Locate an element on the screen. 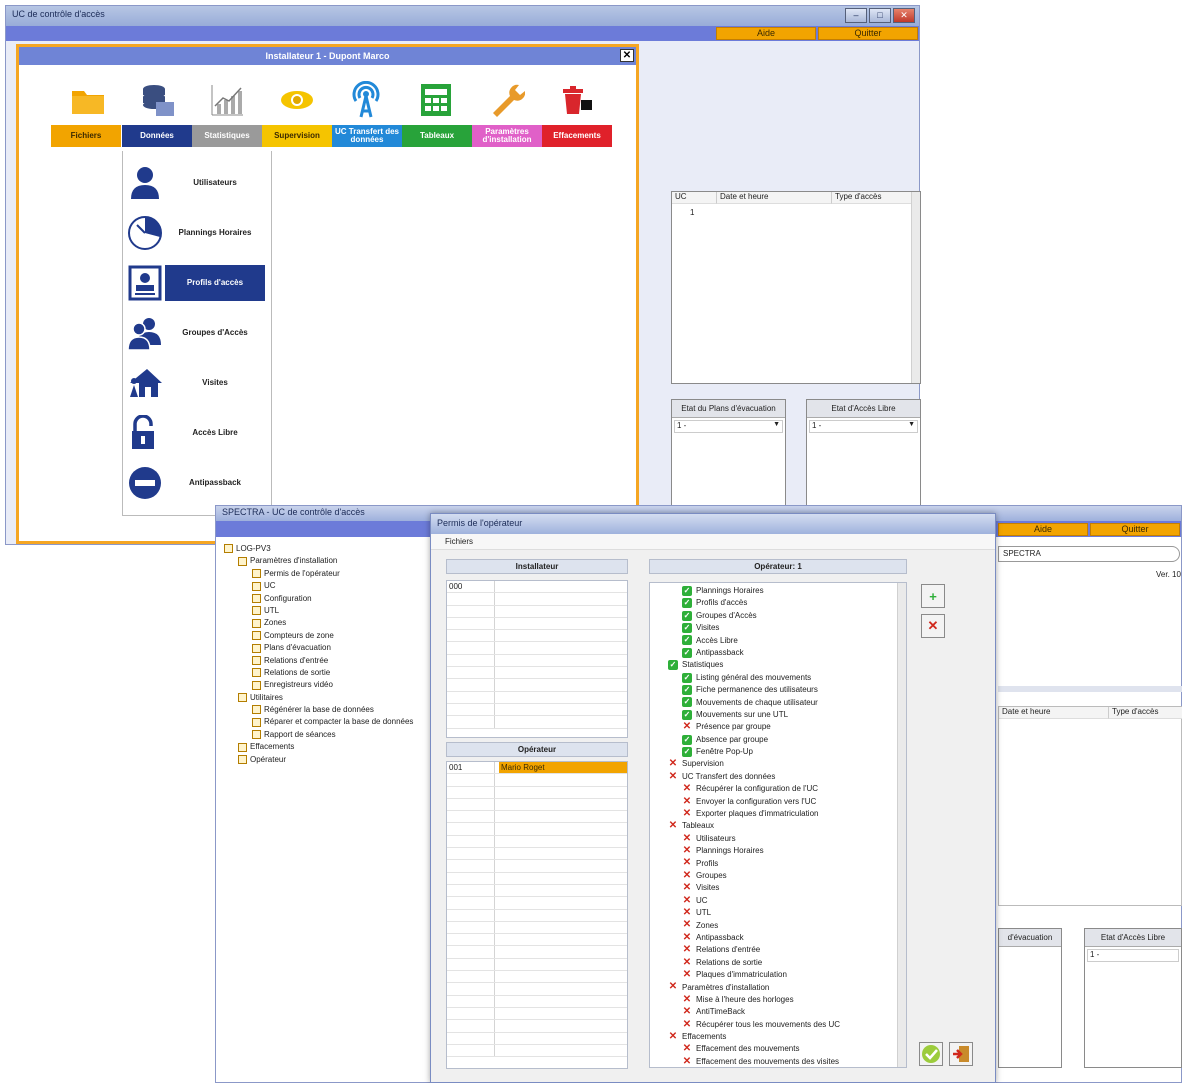  permission-item: ✓ Fiche permanence des utilisateurs is located at coordinates (773, 690).